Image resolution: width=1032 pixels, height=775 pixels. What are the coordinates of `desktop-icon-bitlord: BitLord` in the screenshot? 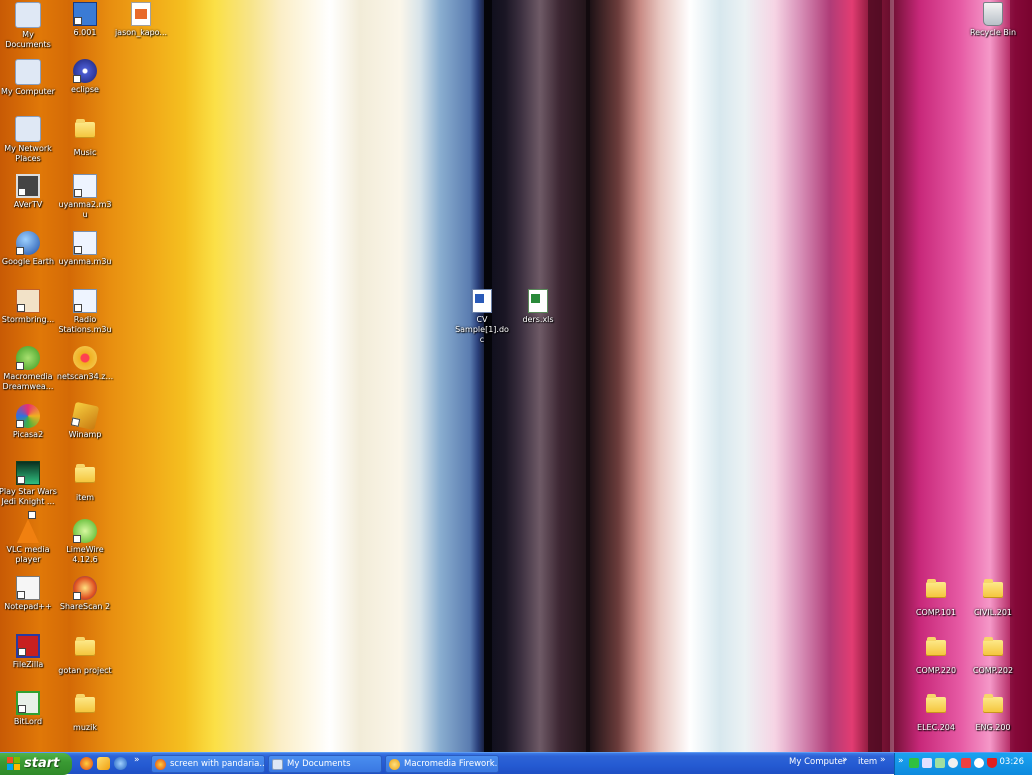 It's located at (28, 709).